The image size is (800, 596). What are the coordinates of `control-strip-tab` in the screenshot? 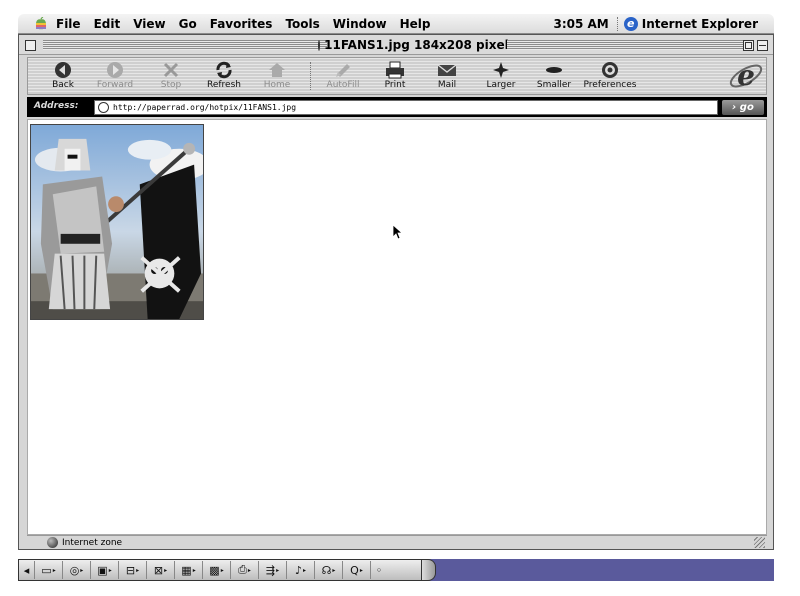 It's located at (429, 570).